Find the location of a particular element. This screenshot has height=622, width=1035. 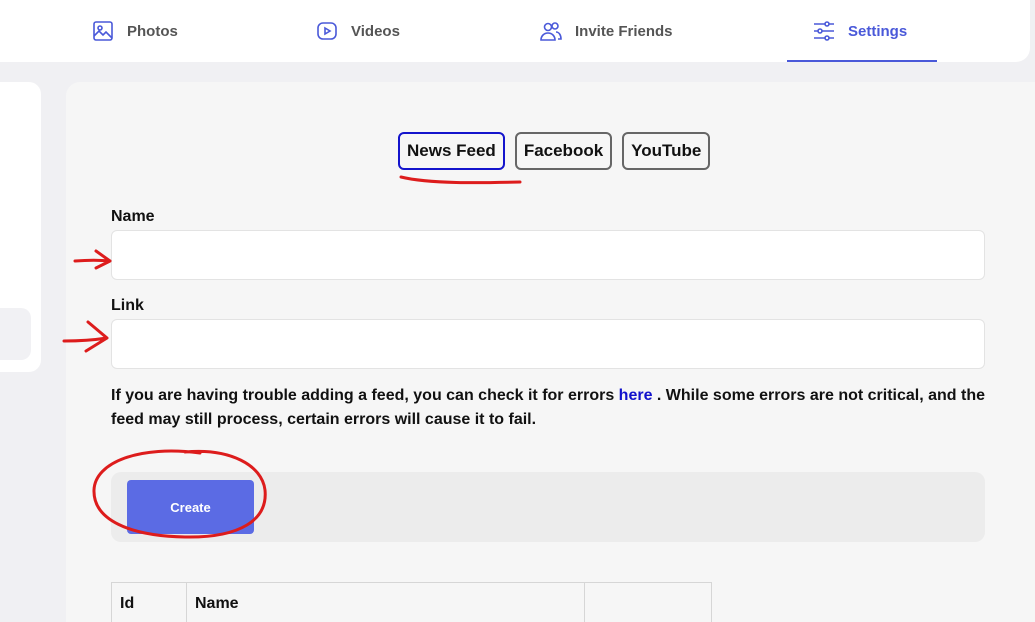

nav-invite-friends-label: Invite Friends is located at coordinates (624, 31).